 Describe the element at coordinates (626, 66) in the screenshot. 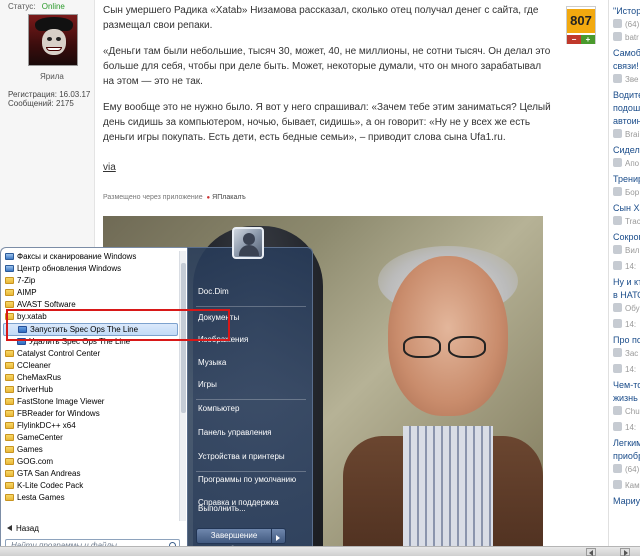

I see `topic-link: связи!` at that location.